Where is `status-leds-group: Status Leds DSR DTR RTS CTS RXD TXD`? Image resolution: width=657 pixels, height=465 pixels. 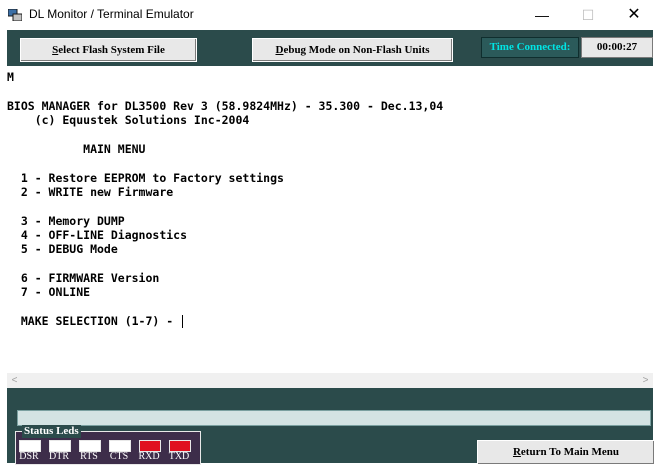
status-leds-group: Status Leds DSR DTR RTS CTS RXD TXD is located at coordinates (108, 445).